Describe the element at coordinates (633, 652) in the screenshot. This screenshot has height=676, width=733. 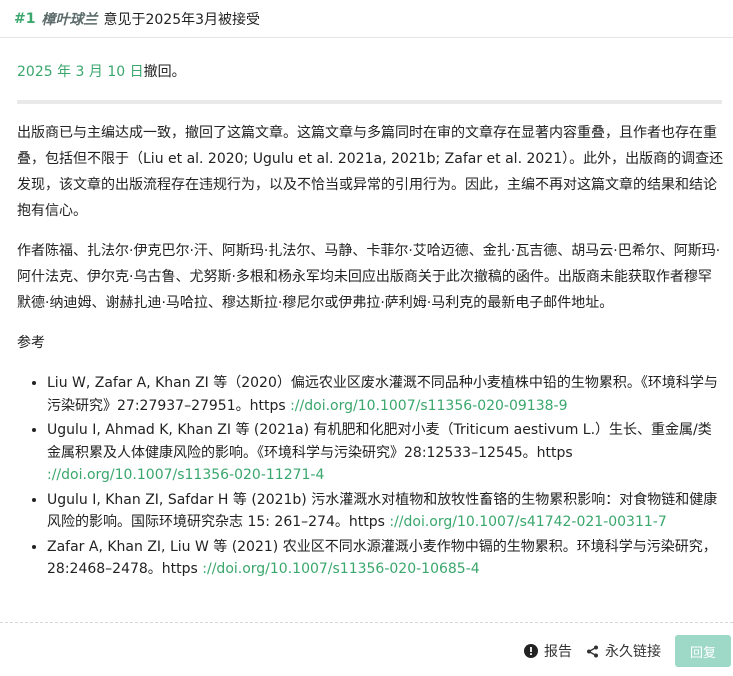
I see `permalink-label: 永久链接` at that location.